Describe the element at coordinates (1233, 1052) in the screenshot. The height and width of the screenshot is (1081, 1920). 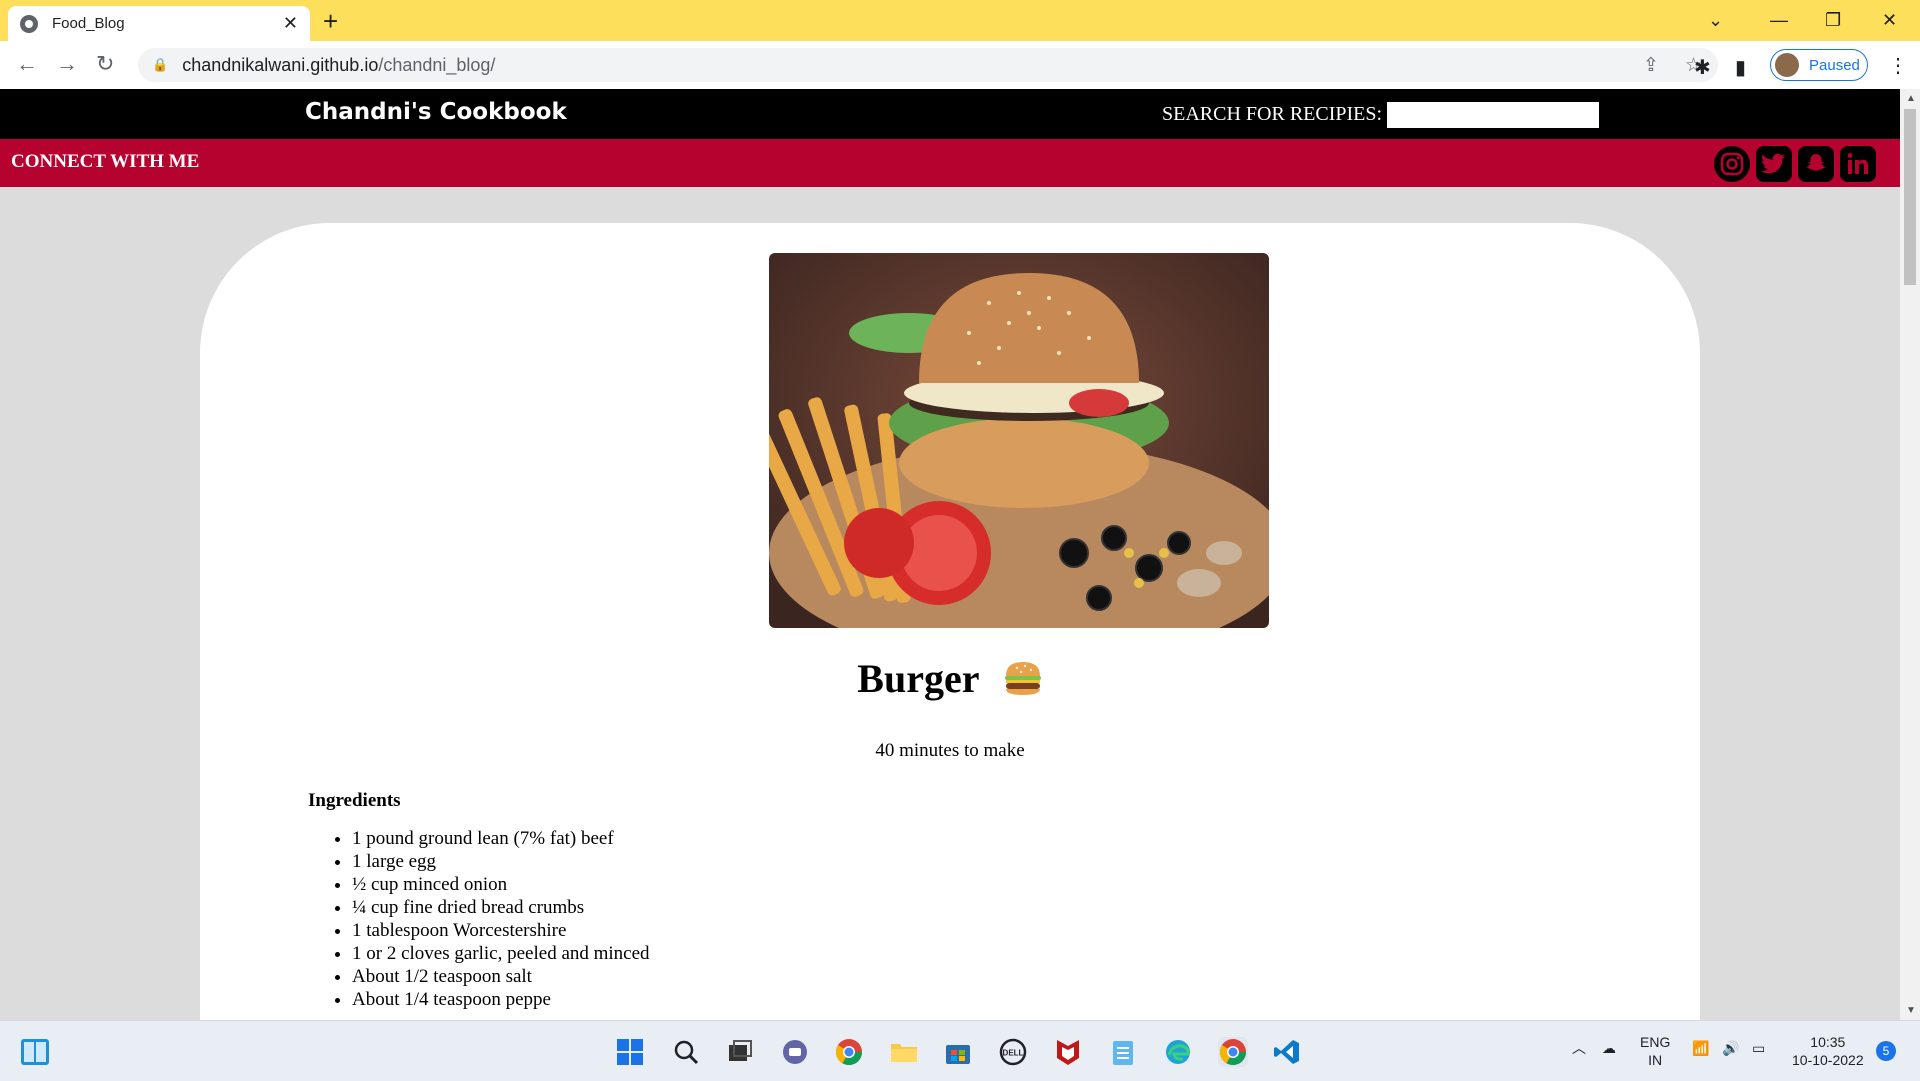
I see `chrome-active-icon` at that location.